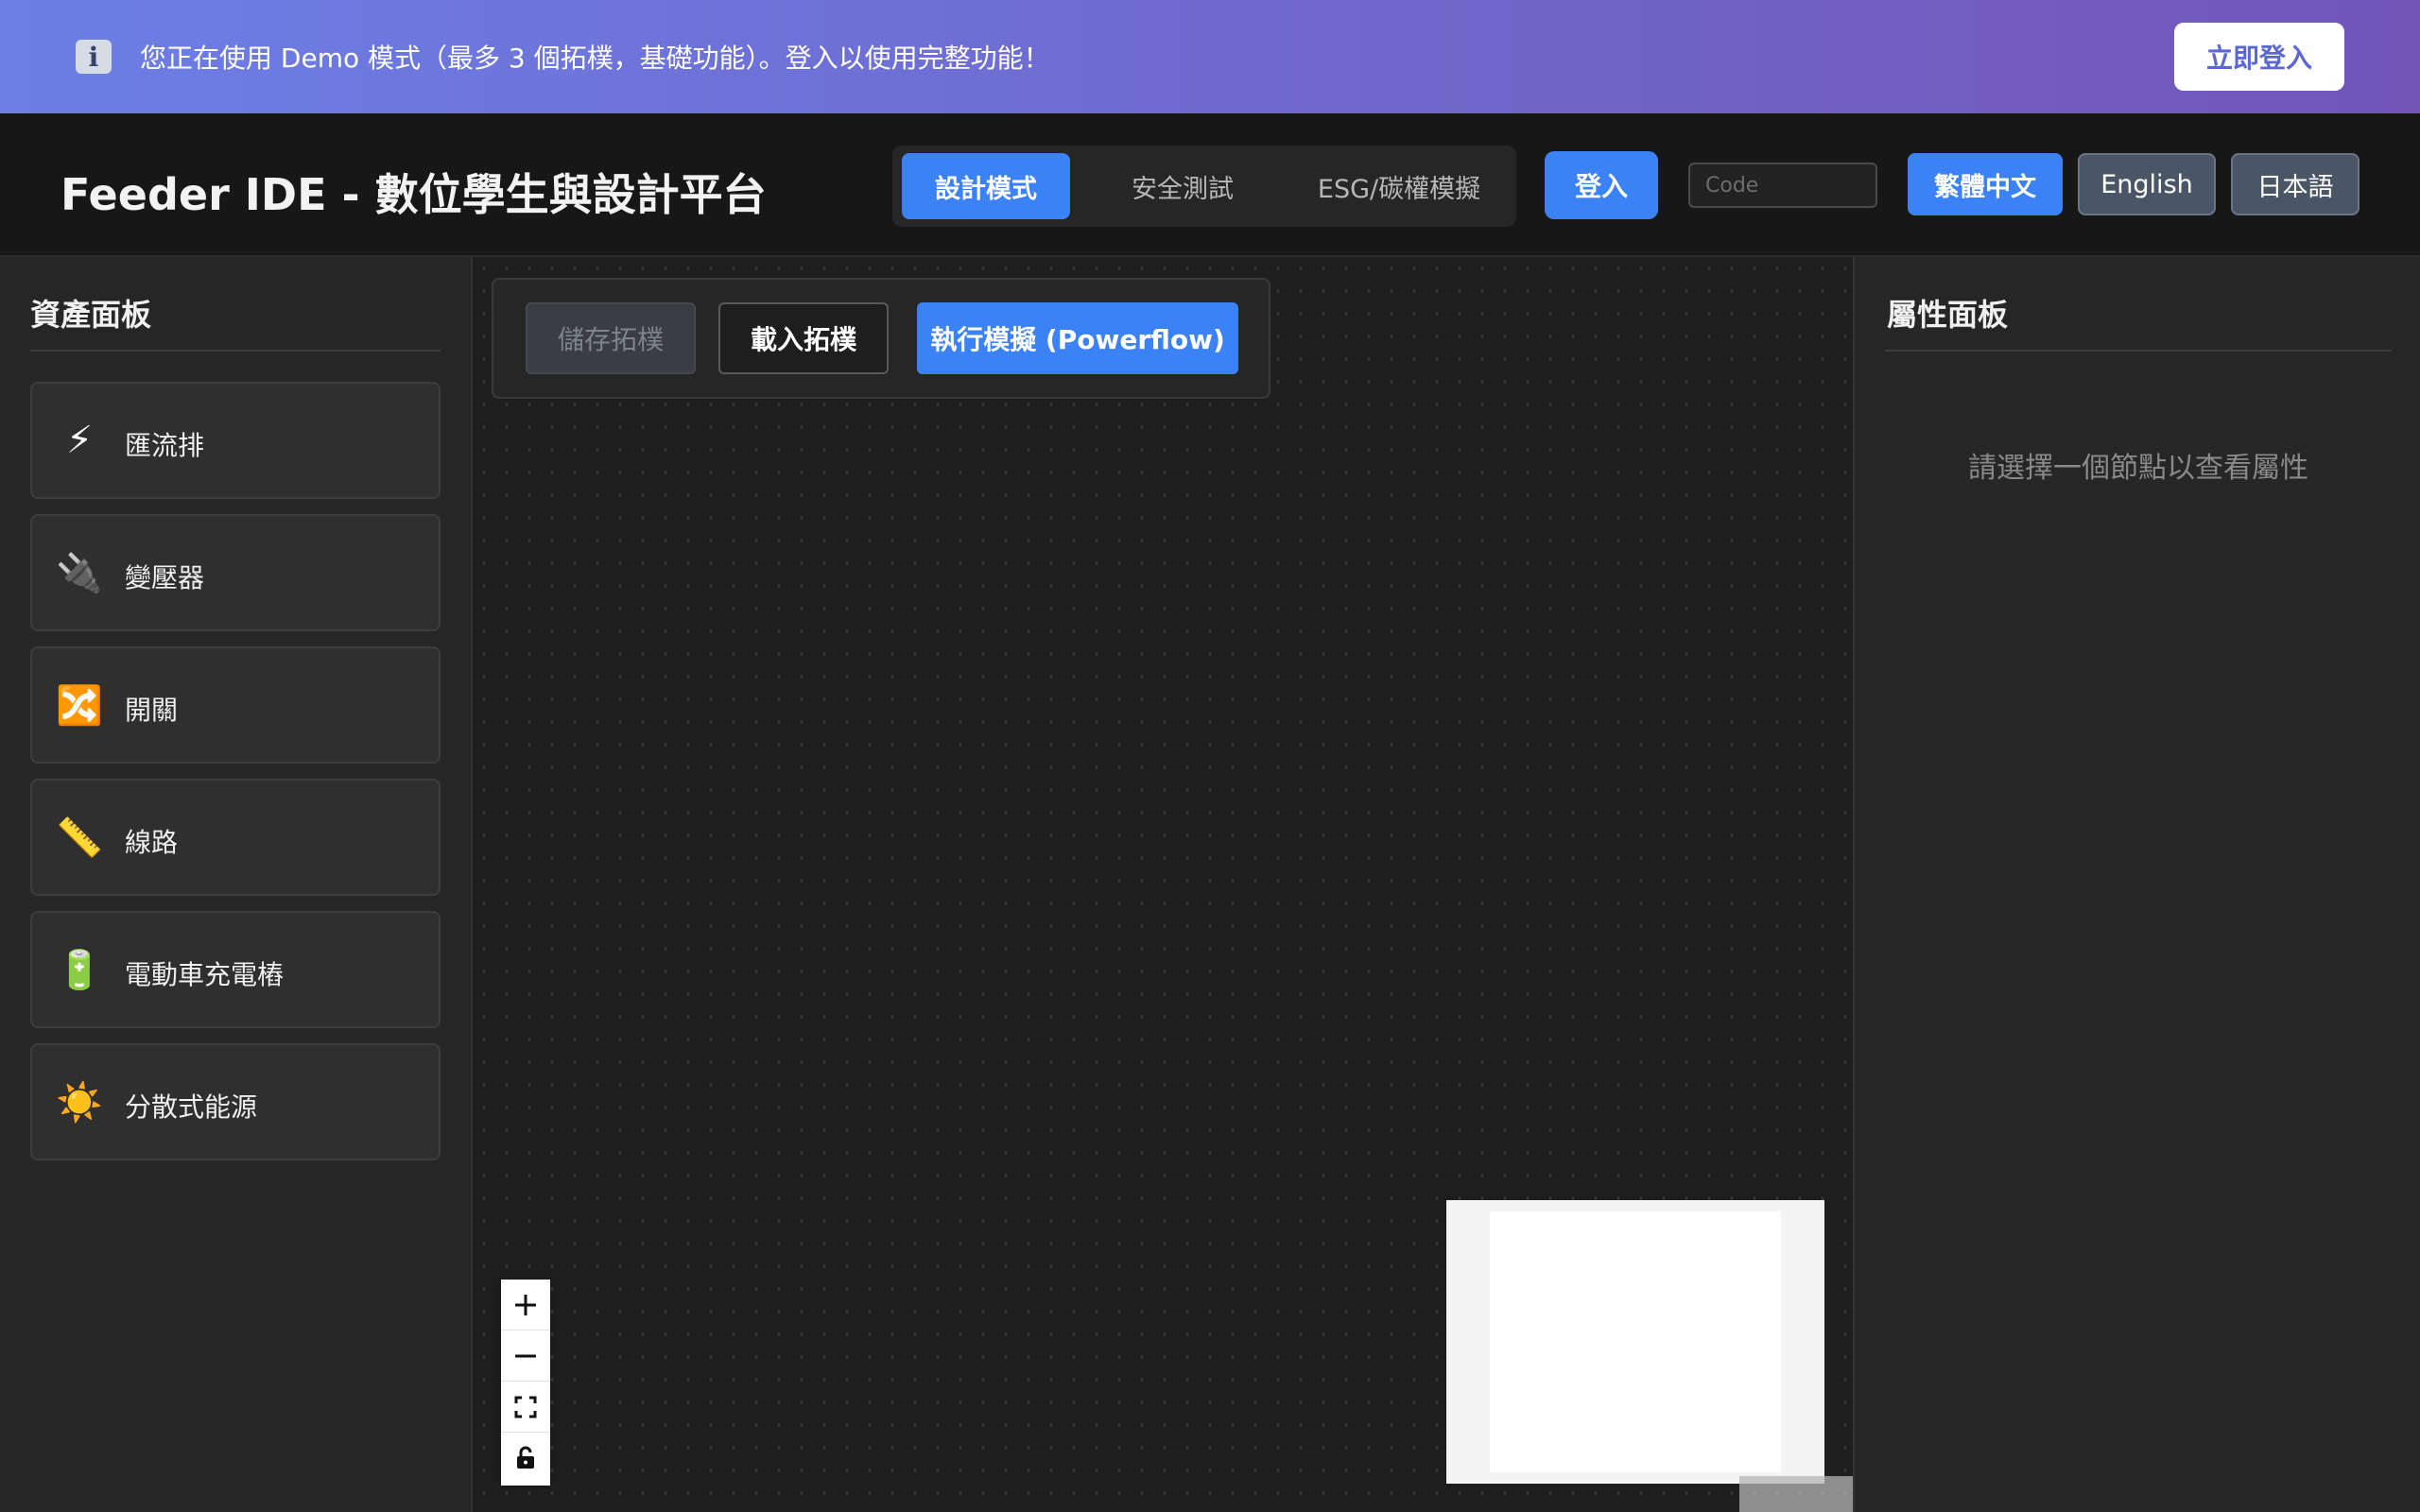 This screenshot has height=1512, width=2420. What do you see at coordinates (79, 573) in the screenshot?
I see `plug-icon: 🔌` at bounding box center [79, 573].